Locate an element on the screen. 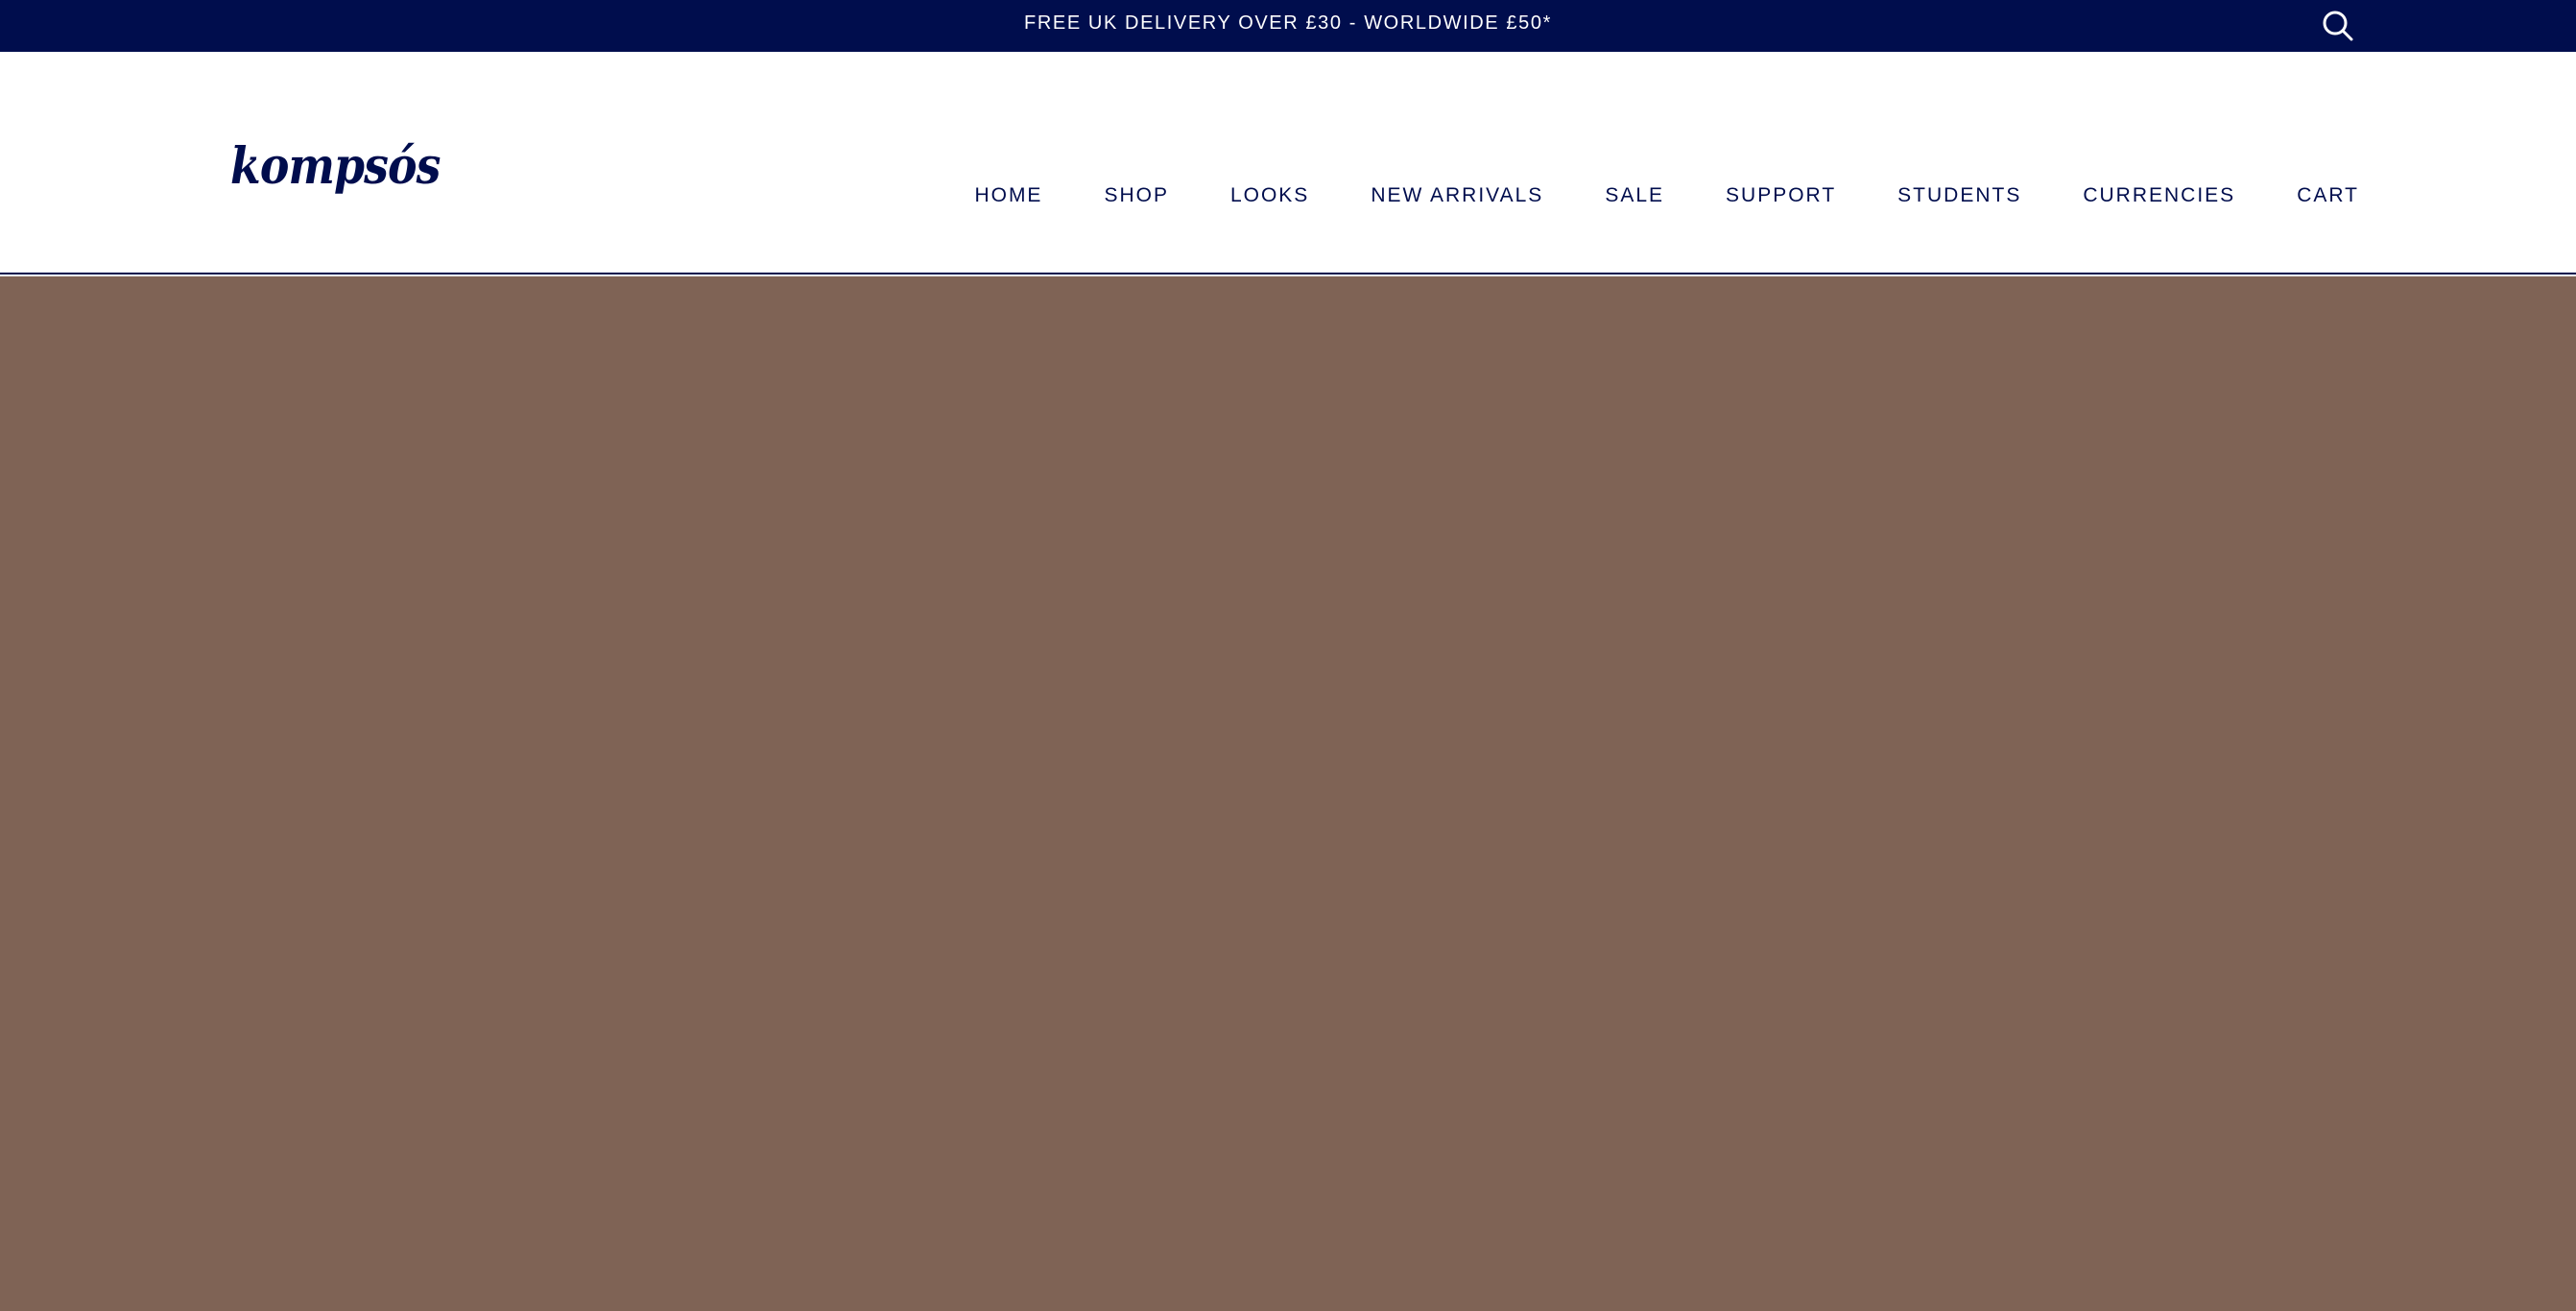 The width and height of the screenshot is (2576, 1311). nav-item-new-arrivals: NEW ARRIVALS is located at coordinates (1457, 195).